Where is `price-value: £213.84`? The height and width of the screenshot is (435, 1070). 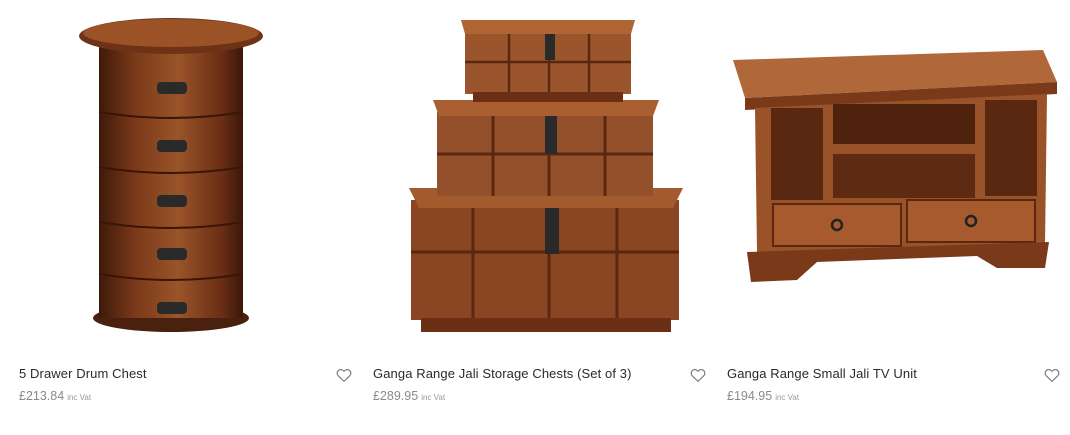
price-value: £213.84 is located at coordinates (42, 396).